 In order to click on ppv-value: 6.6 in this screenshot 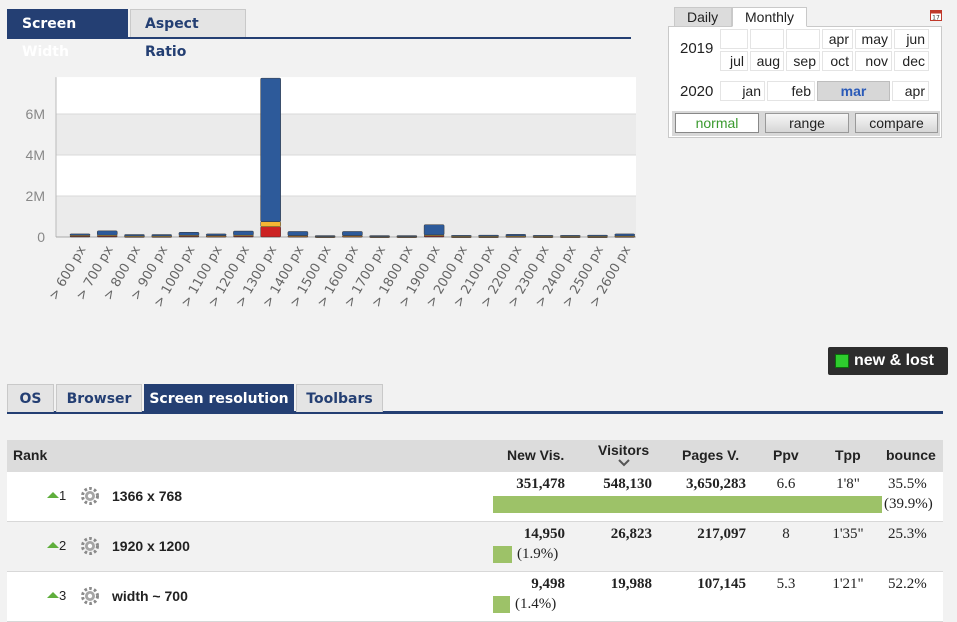, I will do `click(786, 484)`.